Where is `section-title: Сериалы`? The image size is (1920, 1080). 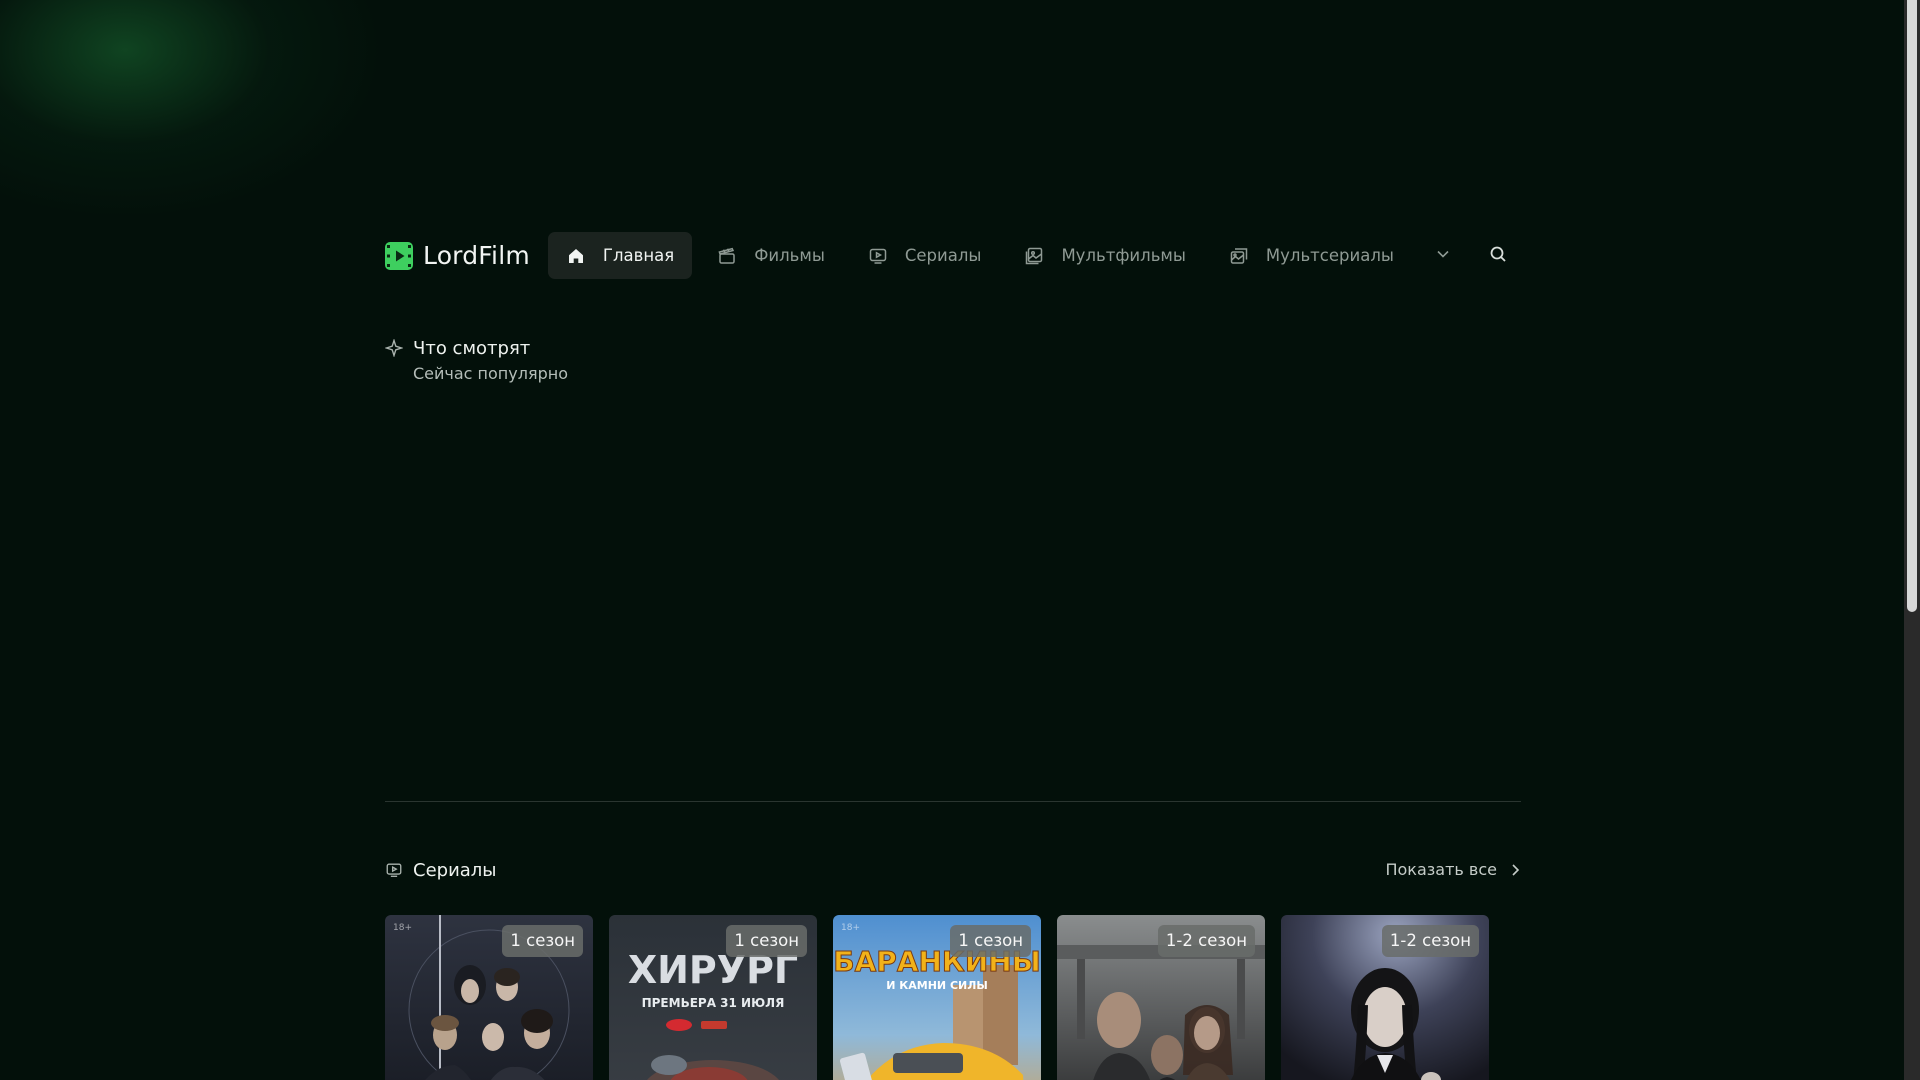 section-title: Сериалы is located at coordinates (455, 870).